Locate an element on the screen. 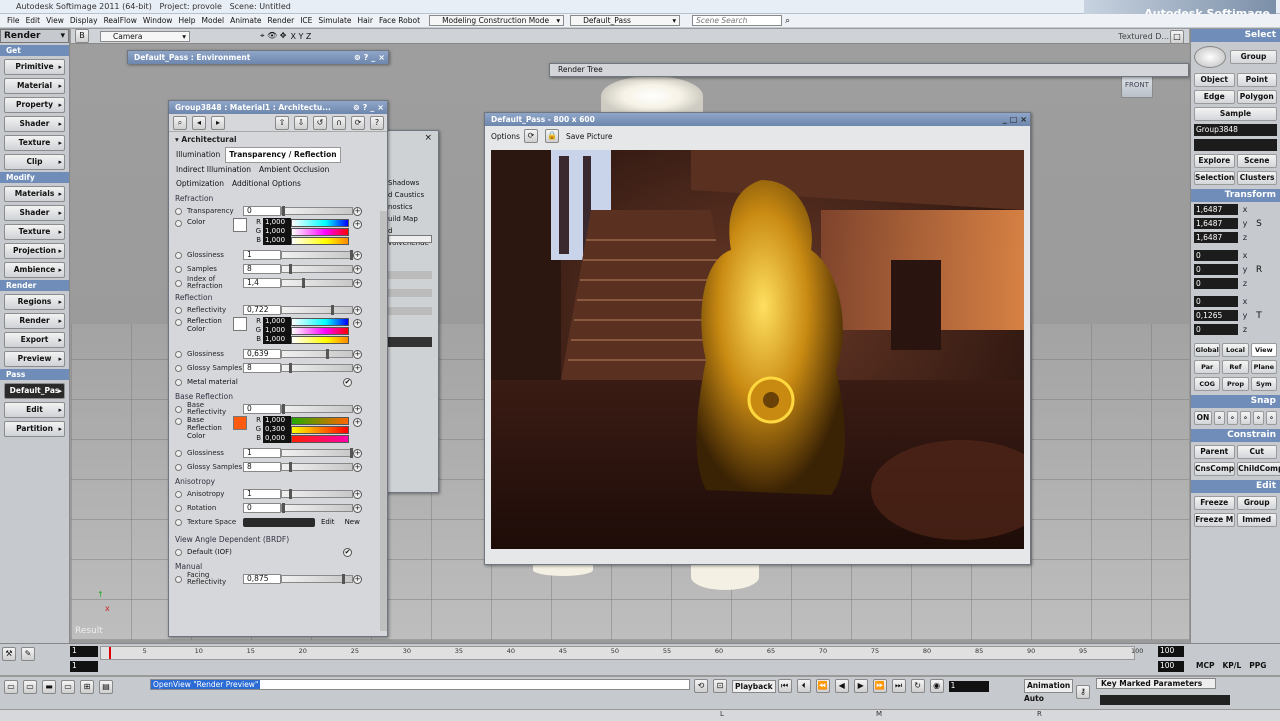 The height and width of the screenshot is (721, 1280). translate-z-field: 0 is located at coordinates (1216, 329).